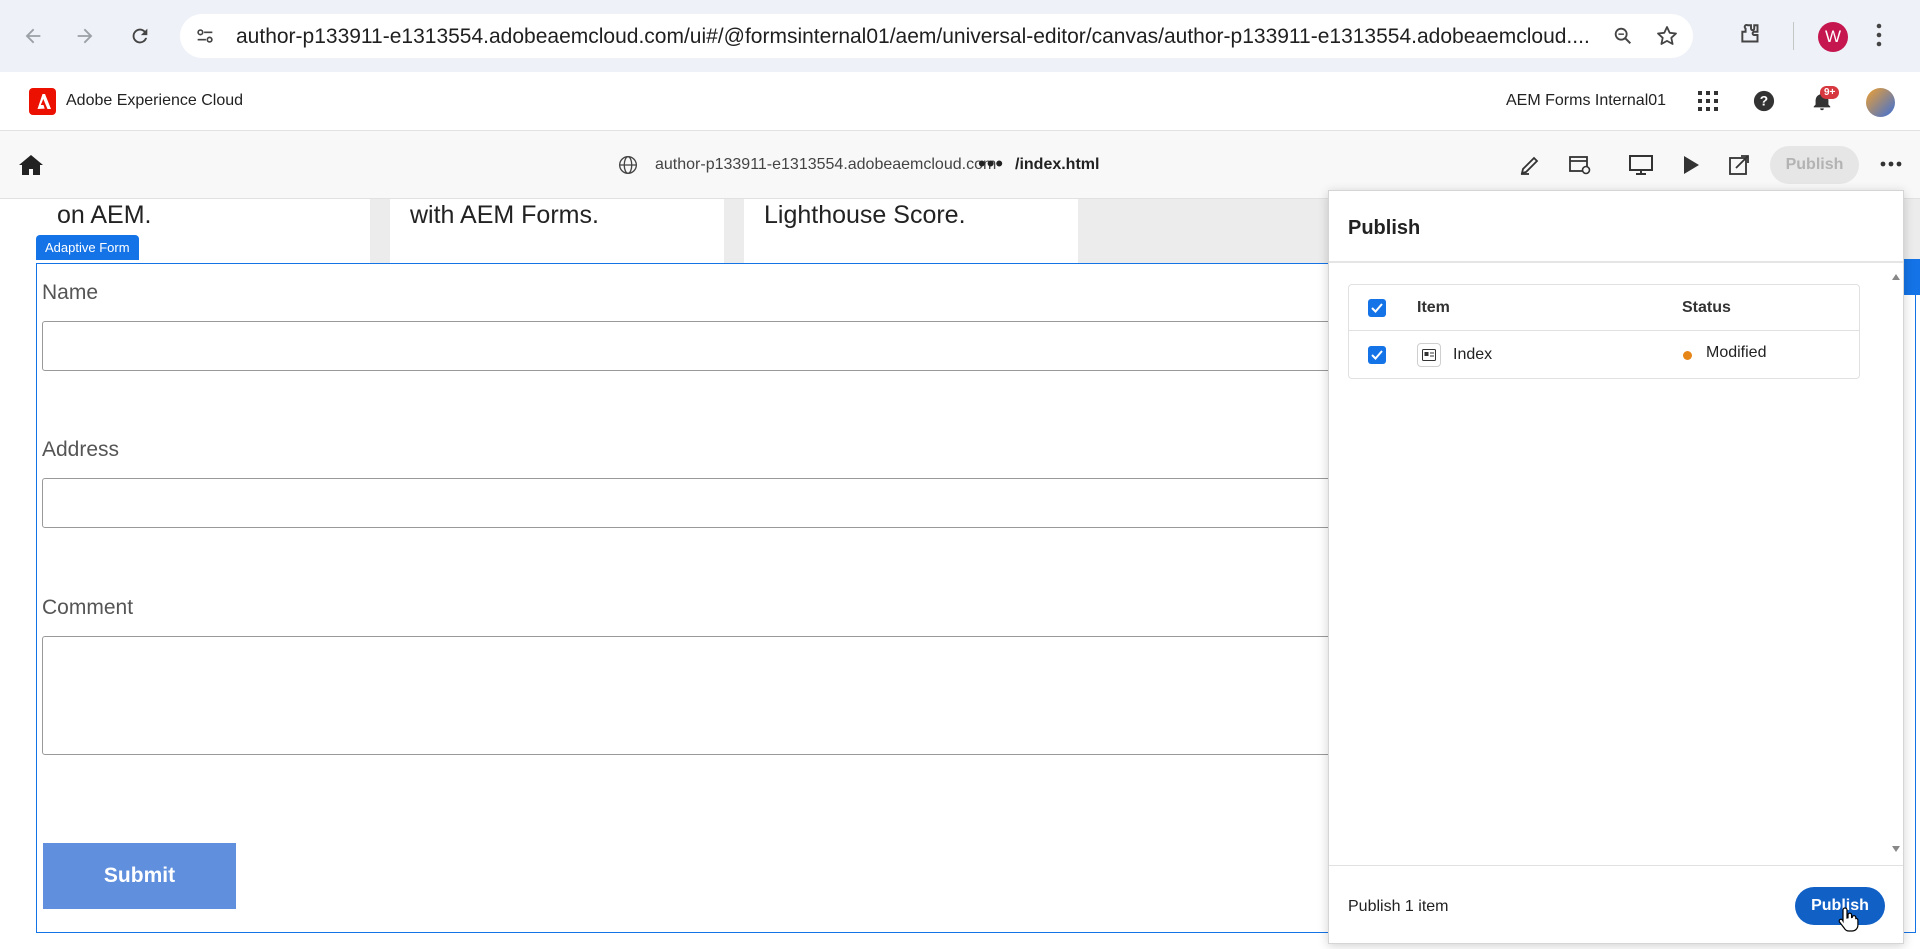  What do you see at coordinates (1896, 849) in the screenshot?
I see `scroll-down-arrow-icon` at bounding box center [1896, 849].